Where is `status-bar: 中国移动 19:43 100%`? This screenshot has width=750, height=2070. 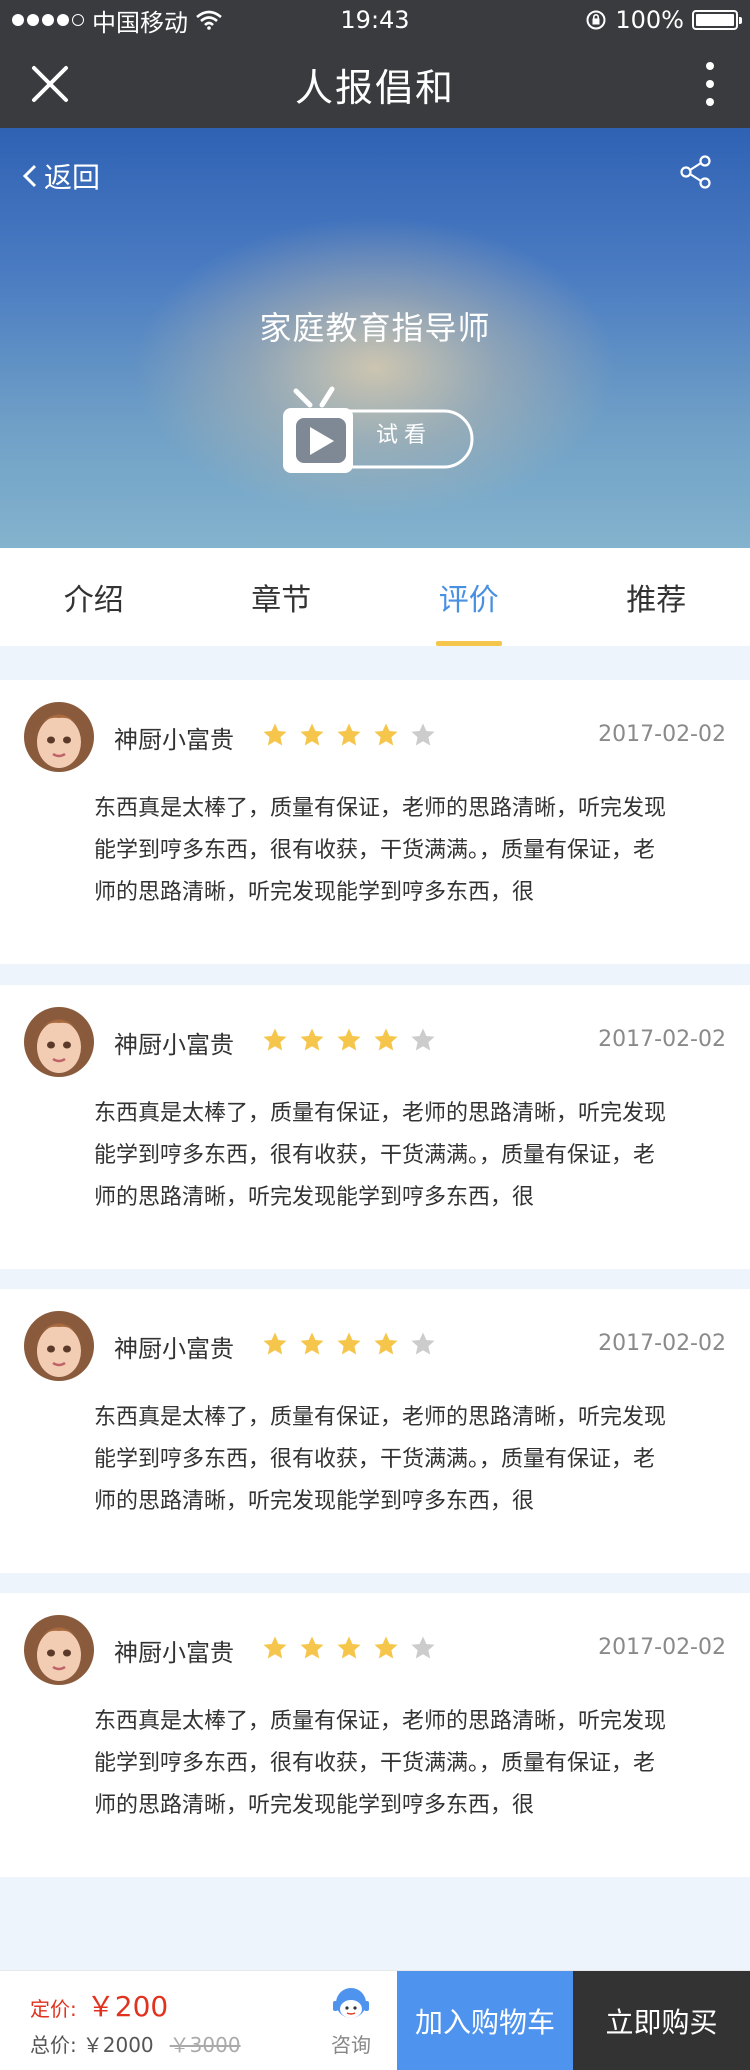
status-bar: 中国移动 19:43 100% is located at coordinates (375, 20).